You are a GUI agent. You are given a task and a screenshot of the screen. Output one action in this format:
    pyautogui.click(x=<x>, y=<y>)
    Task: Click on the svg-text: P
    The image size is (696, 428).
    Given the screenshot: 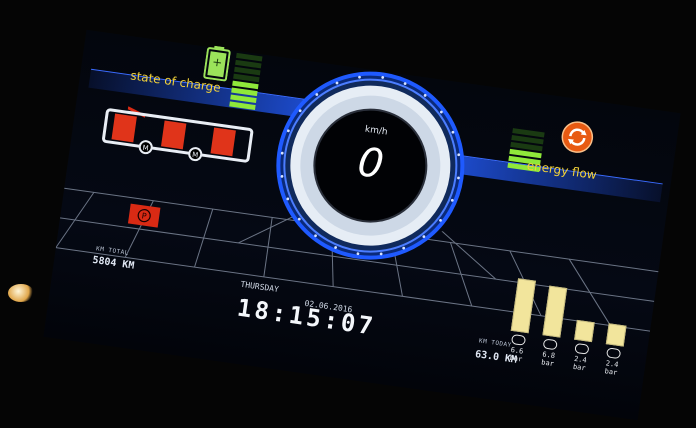 What is the action you would take?
    pyautogui.click(x=144, y=216)
    